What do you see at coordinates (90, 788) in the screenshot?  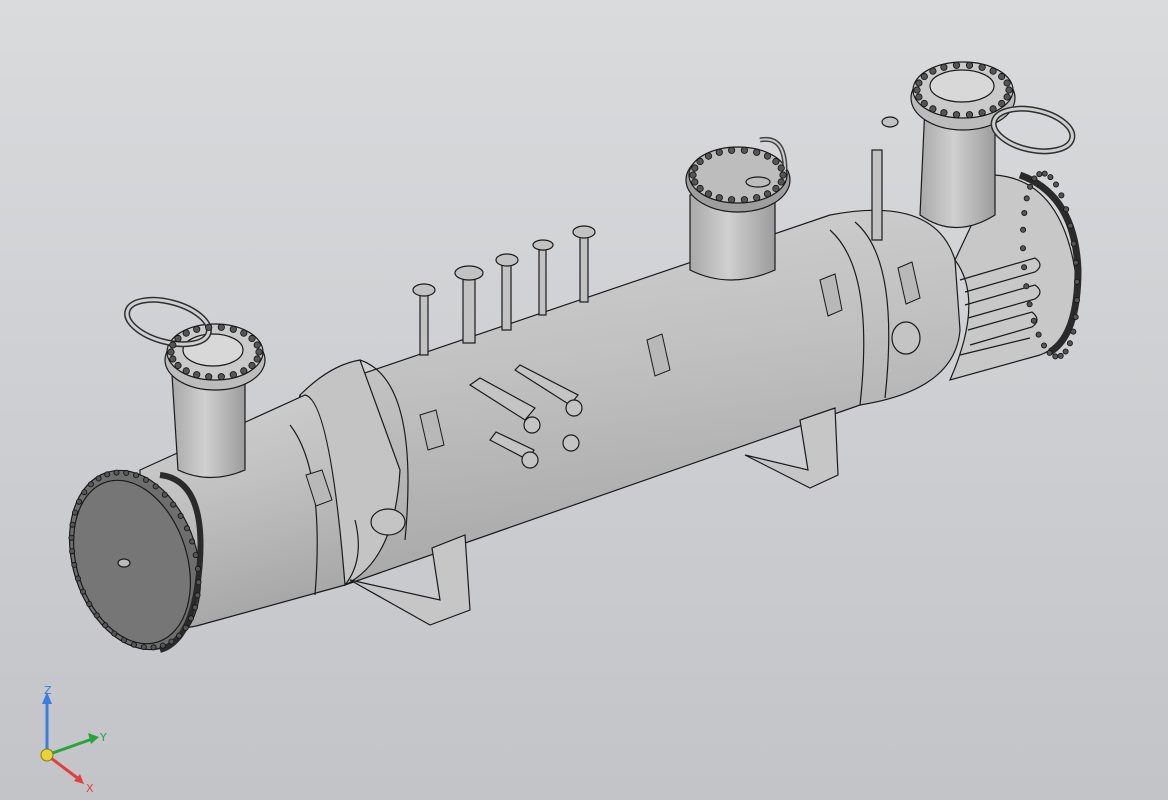 I see `x-axis-label: X` at bounding box center [90, 788].